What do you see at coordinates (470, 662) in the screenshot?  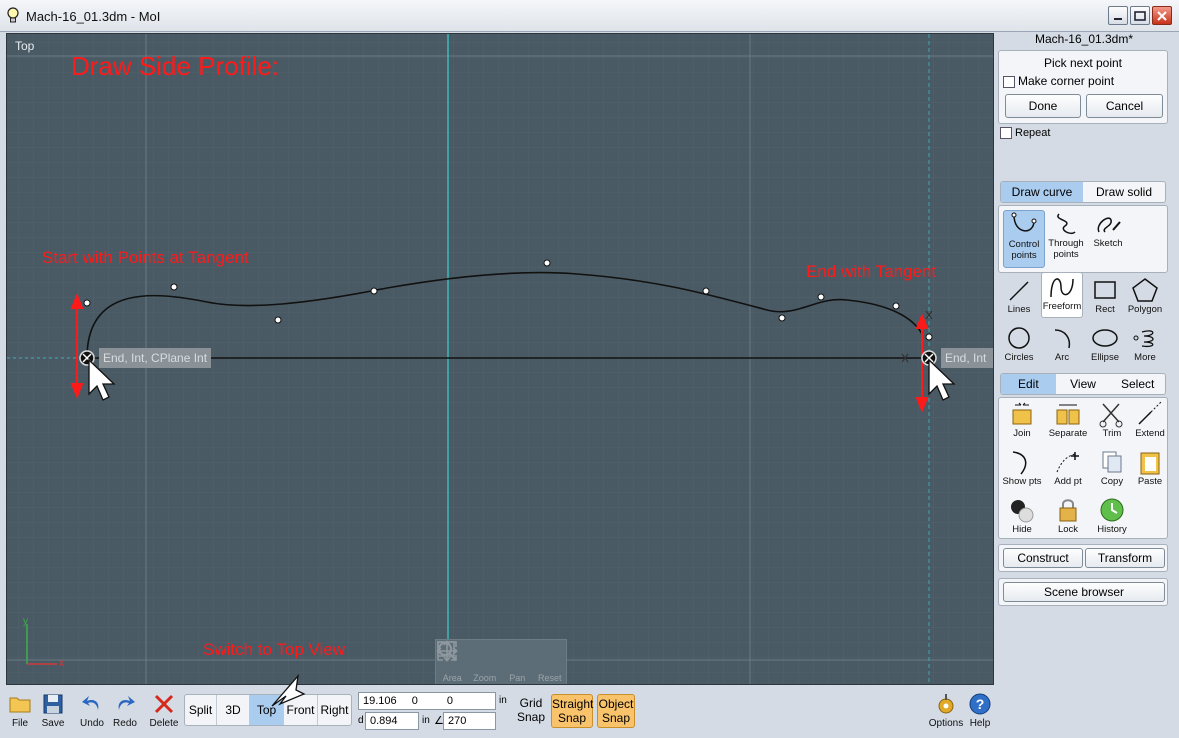 I see `zoom-tool: Zoom` at bounding box center [470, 662].